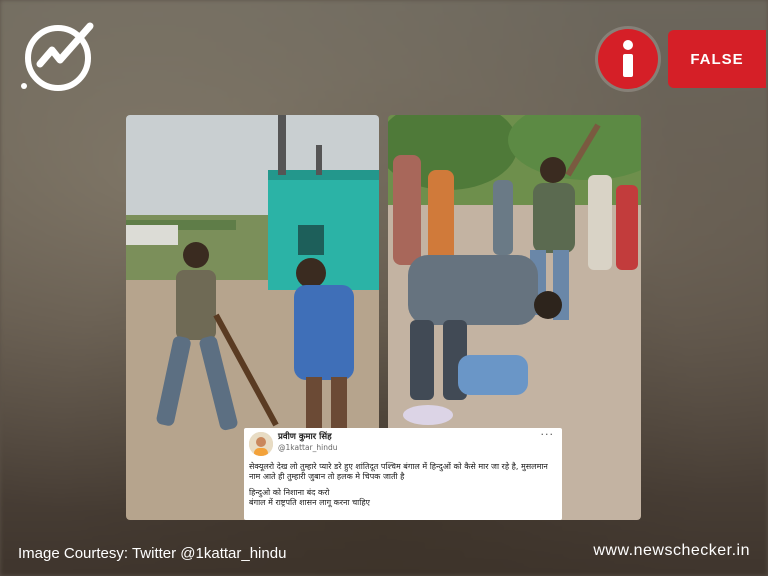  I want to click on verdict-badge: FALSE, so click(682, 59).